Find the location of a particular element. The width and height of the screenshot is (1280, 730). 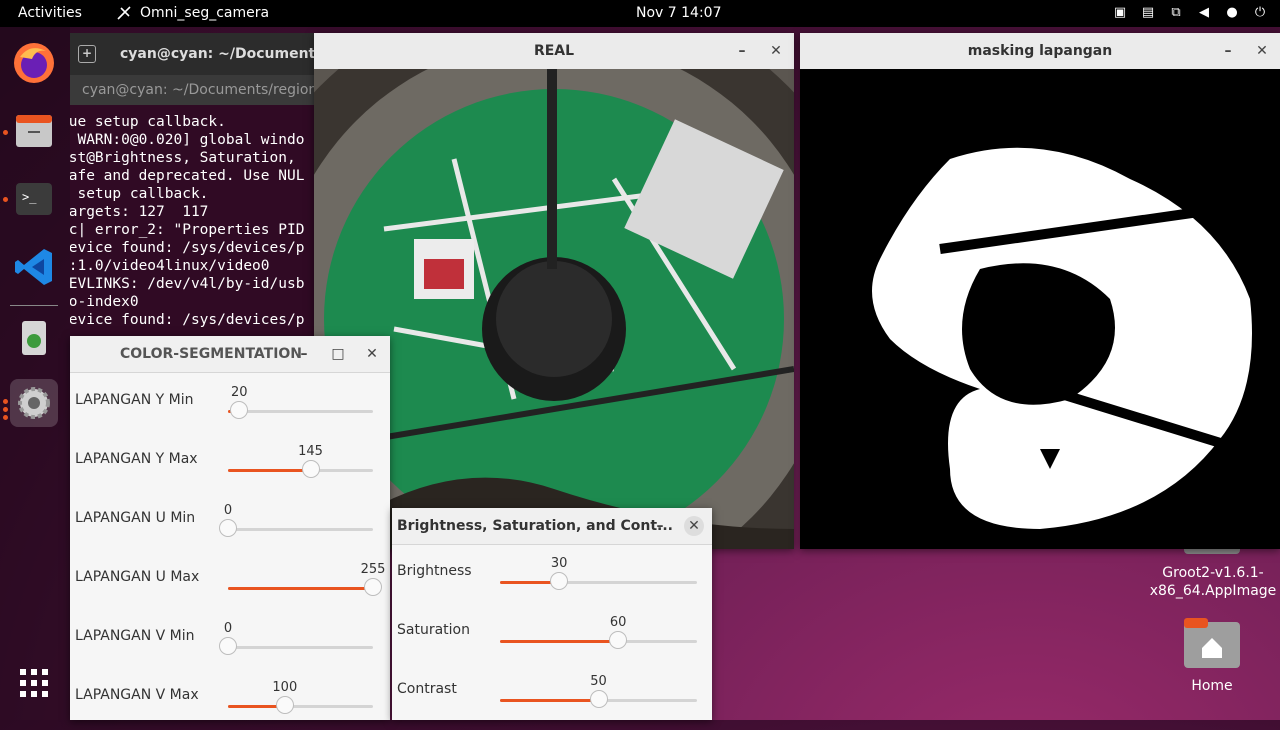

terminal-line: e setup callback. is located at coordinates (139, 194).